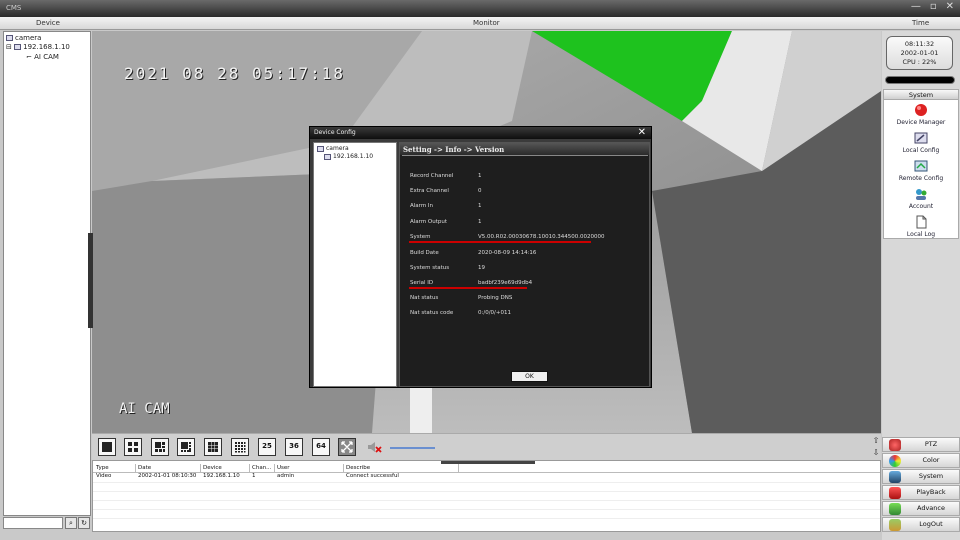  What do you see at coordinates (486, 23) in the screenshot?
I see `monitor-header: Monitor` at bounding box center [486, 23].